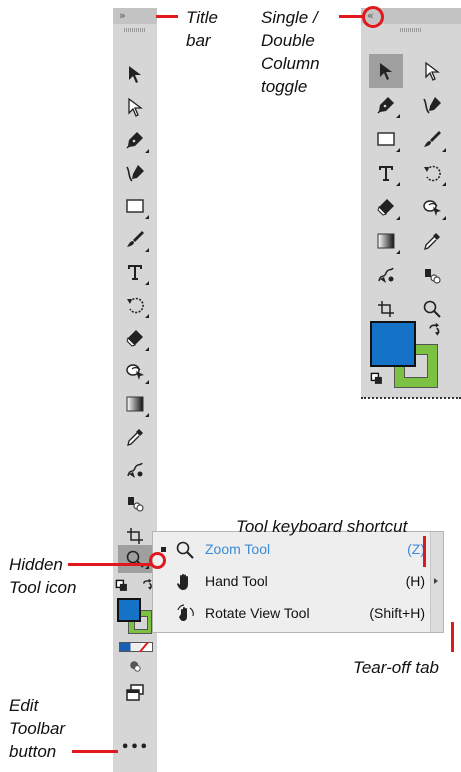  I want to click on keyboard-shortcut-leader, so click(424, 551).